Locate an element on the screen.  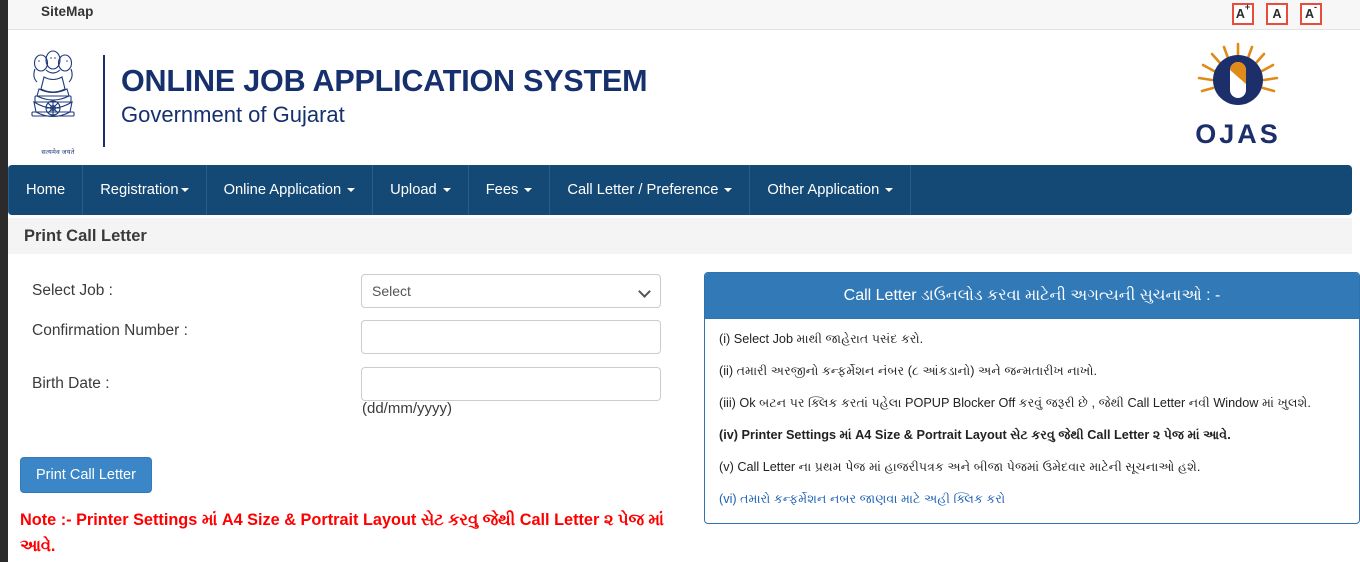
select-job-label: Select Job : is located at coordinates (72, 290).